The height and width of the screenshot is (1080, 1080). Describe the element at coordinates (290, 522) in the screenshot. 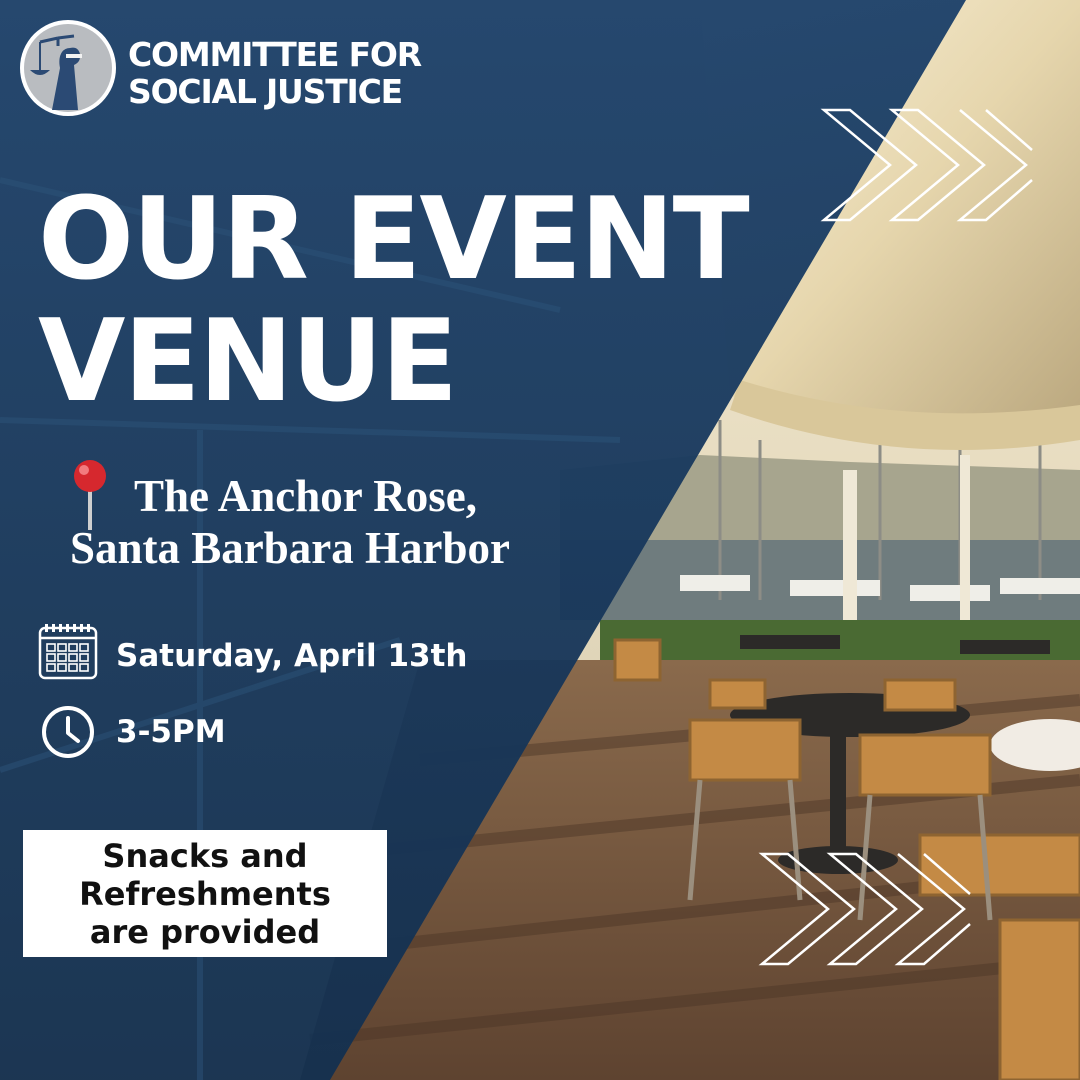

I see `venue-name: The Anchor Rose, Santa Barbara Harbor` at that location.